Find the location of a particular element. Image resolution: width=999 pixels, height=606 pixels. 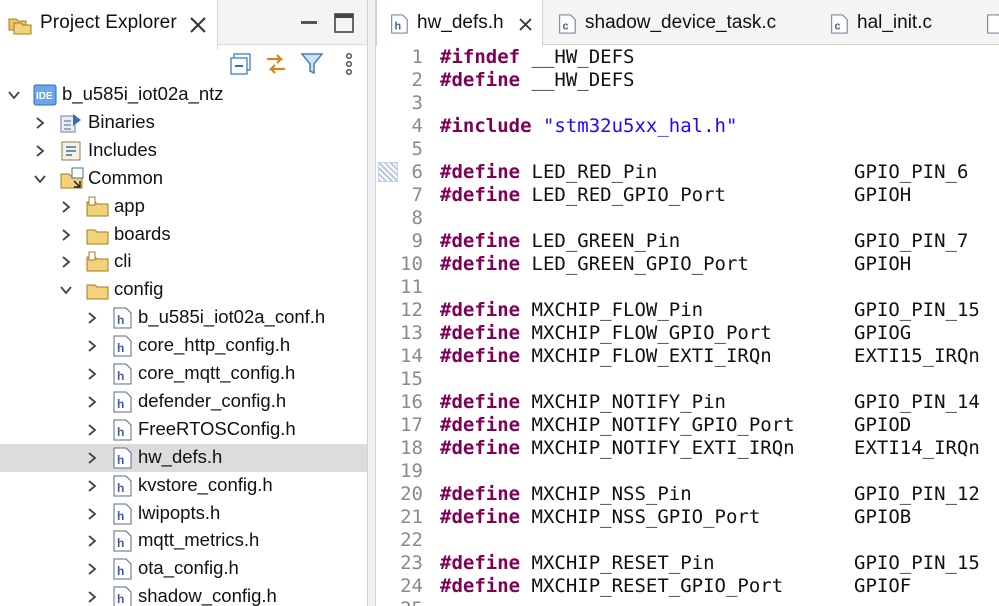

tree-item: h b_u585i_iot02a_conf.h is located at coordinates (183, 318).